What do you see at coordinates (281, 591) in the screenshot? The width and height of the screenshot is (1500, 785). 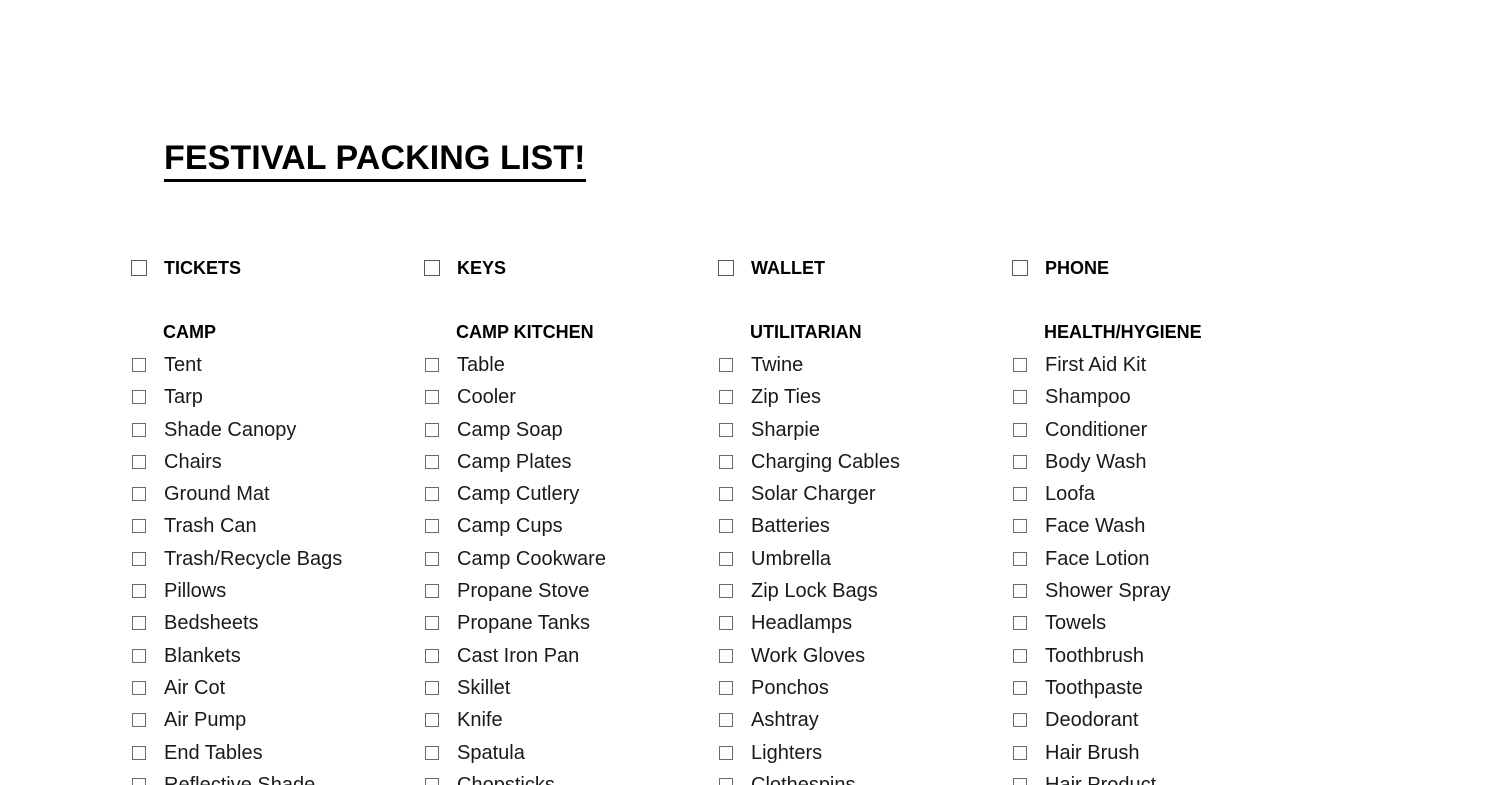 I see `list-item: Pillows` at bounding box center [281, 591].